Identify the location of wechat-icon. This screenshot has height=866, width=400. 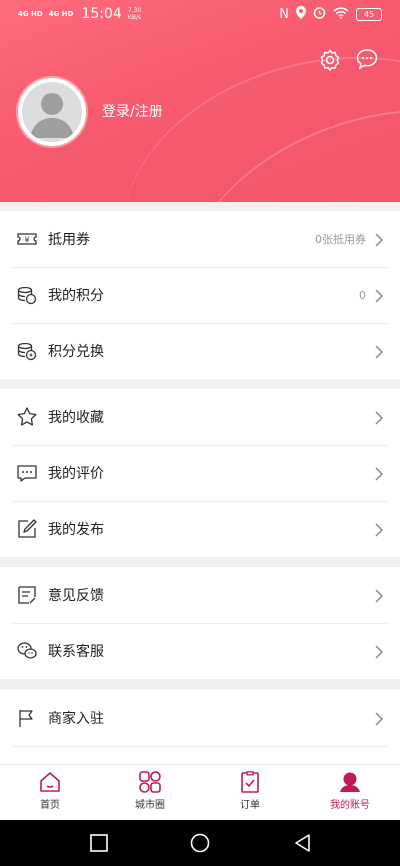
(27, 651).